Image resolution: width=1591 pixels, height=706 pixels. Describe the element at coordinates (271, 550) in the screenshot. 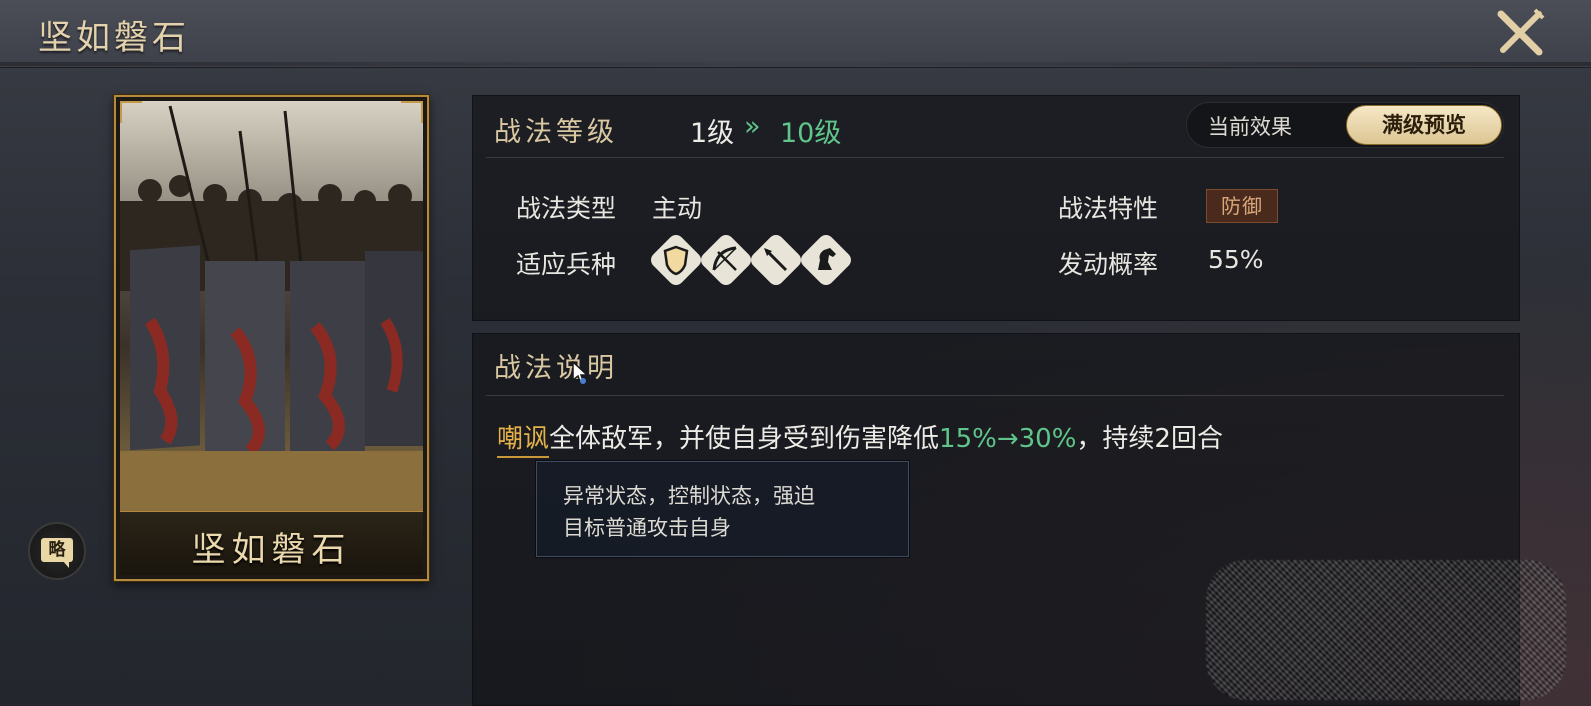

I see `card-name: 坚如磐石` at that location.